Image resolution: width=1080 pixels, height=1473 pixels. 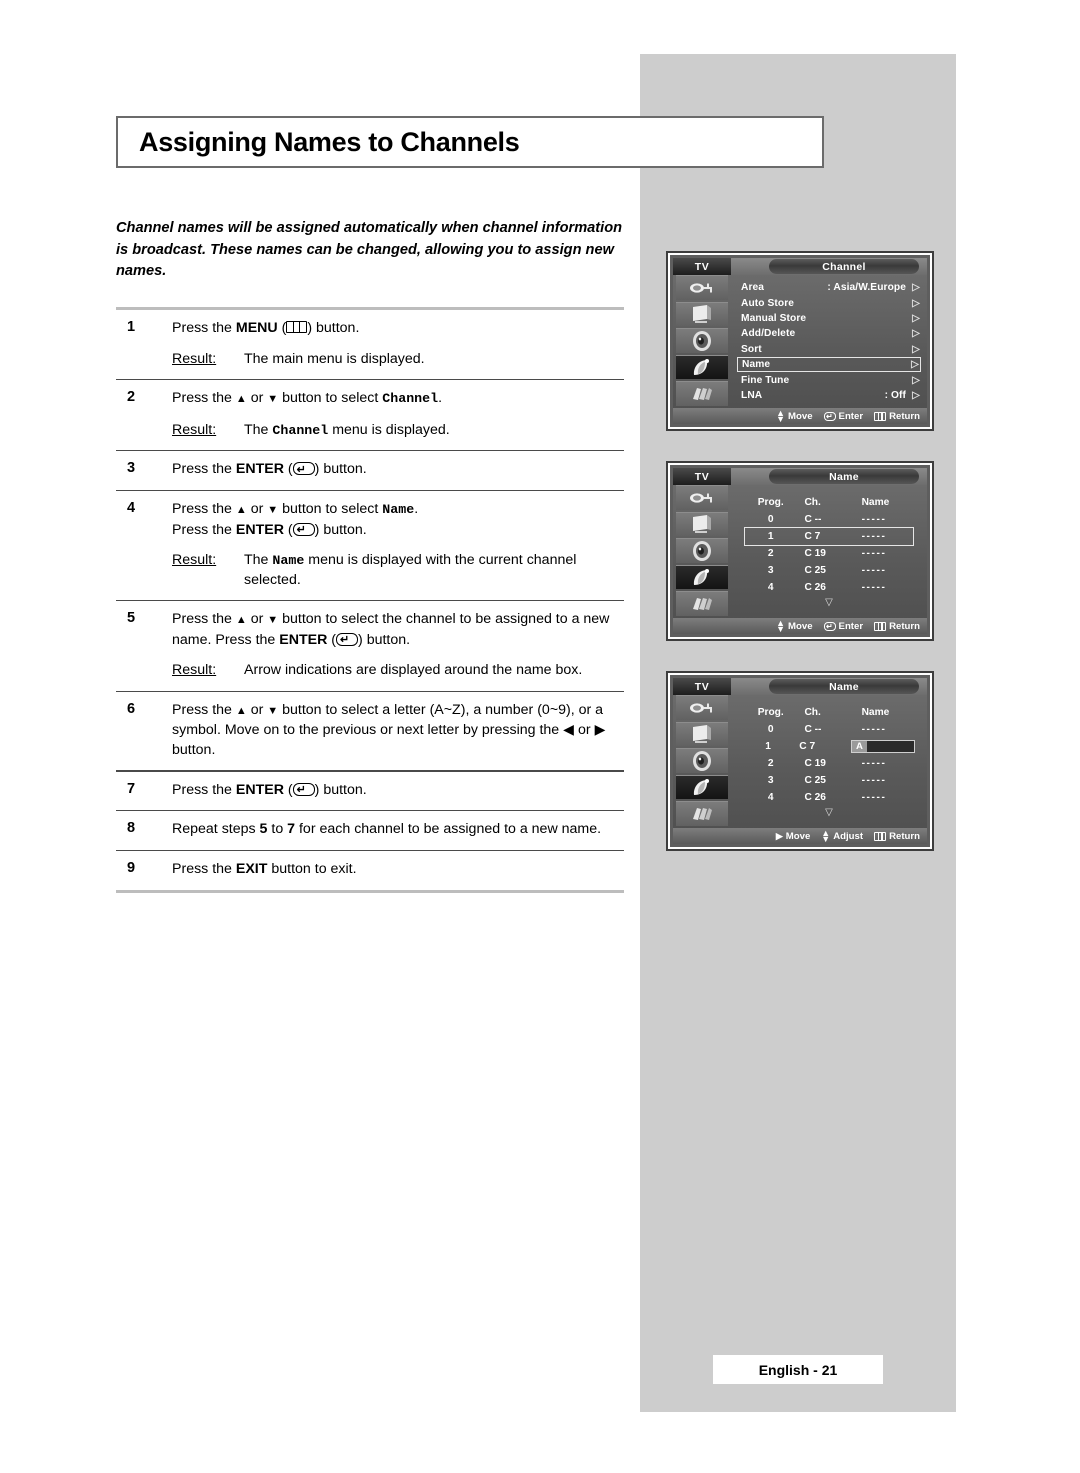 I want to click on table-row: 1 C 7 A, so click(x=830, y=746).